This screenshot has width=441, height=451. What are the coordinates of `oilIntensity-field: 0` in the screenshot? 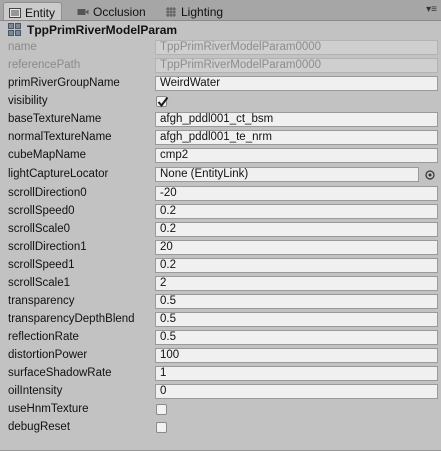 It's located at (296, 391).